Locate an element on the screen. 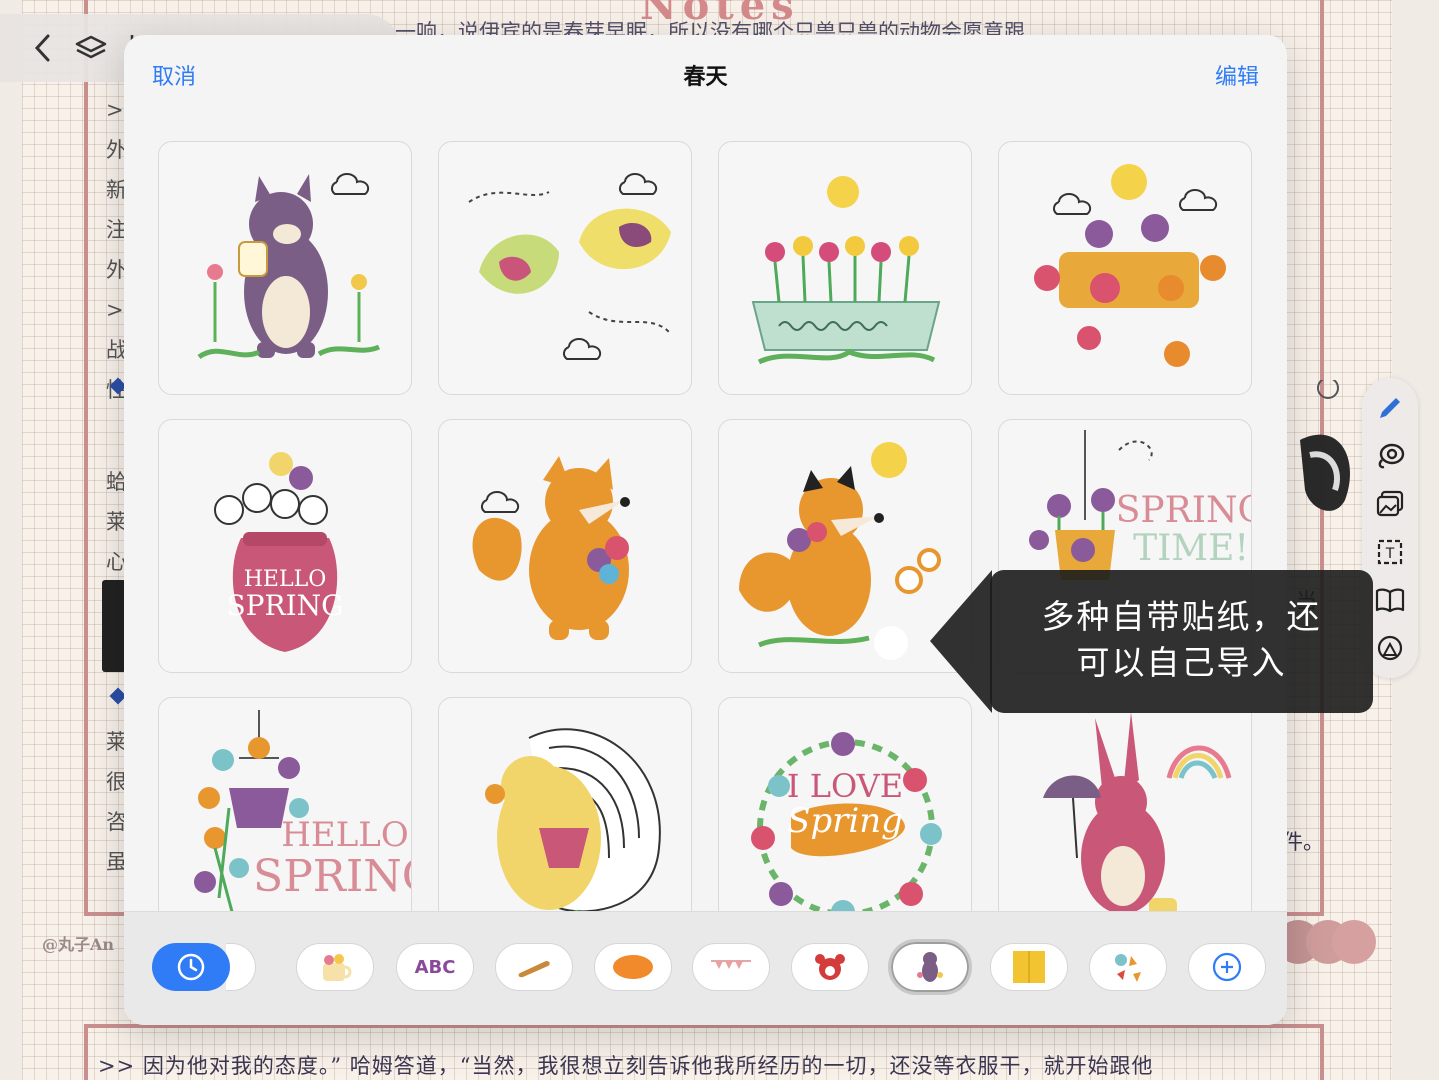  pen-icon is located at coordinates (1390, 408).